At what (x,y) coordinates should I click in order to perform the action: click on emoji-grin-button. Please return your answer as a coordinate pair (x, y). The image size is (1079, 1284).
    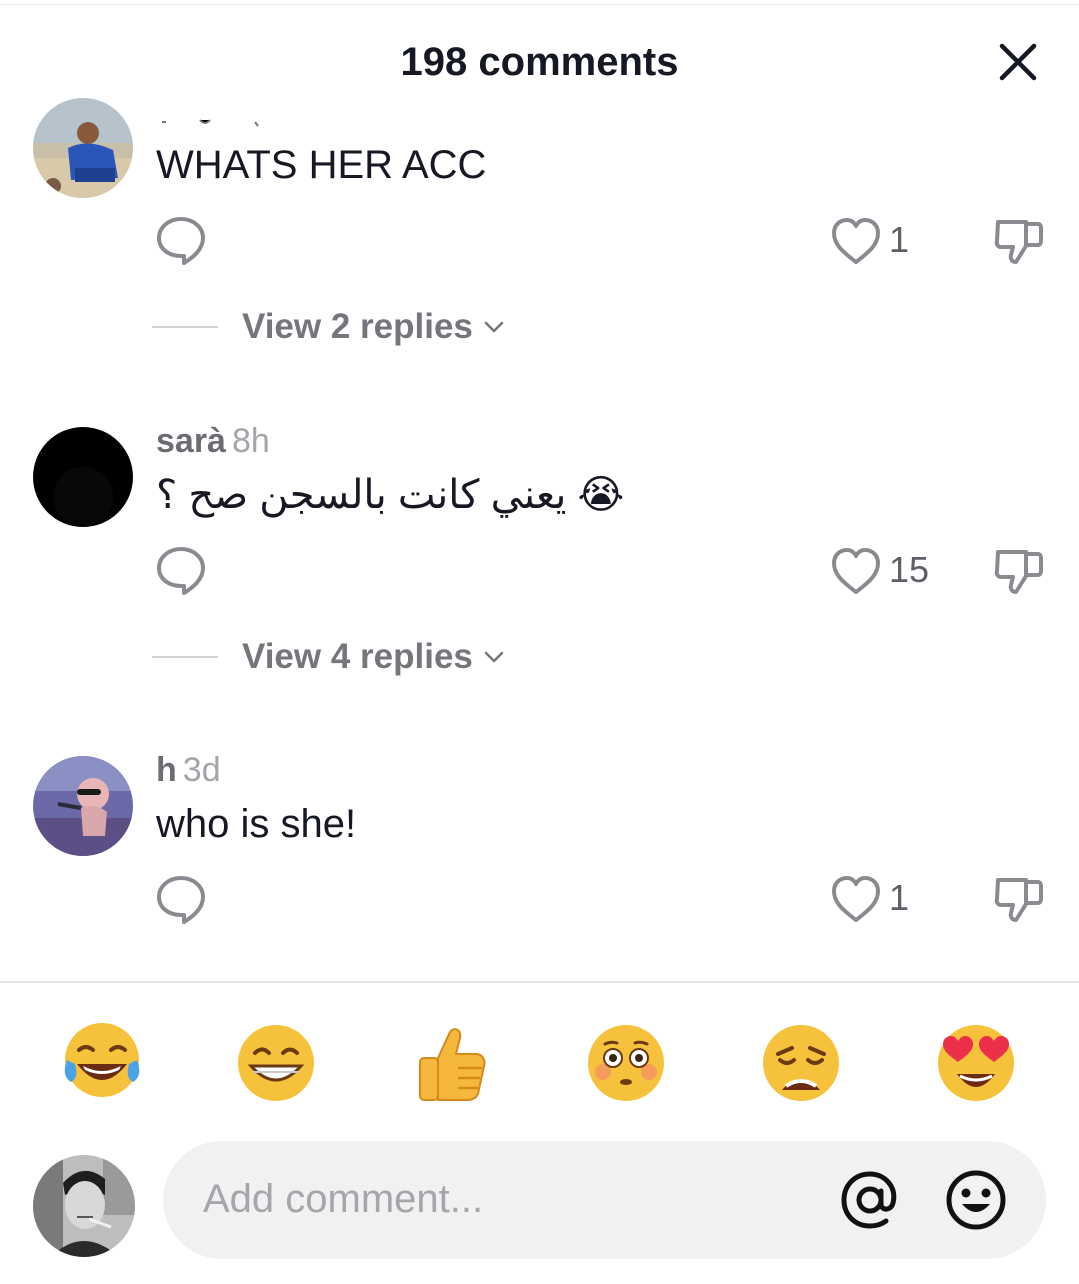
    Looking at the image, I should click on (276, 1063).